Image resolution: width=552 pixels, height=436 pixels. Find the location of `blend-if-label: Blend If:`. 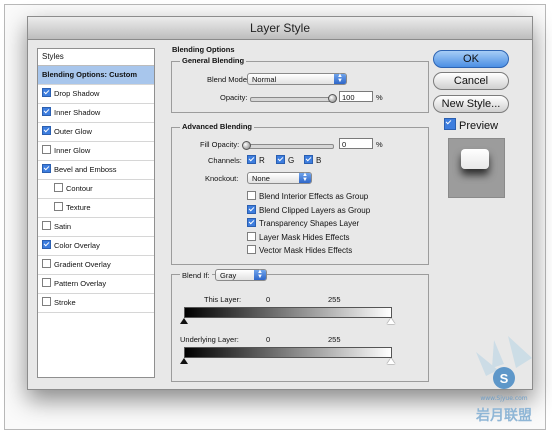

blend-if-label: Blend If: is located at coordinates (196, 275).